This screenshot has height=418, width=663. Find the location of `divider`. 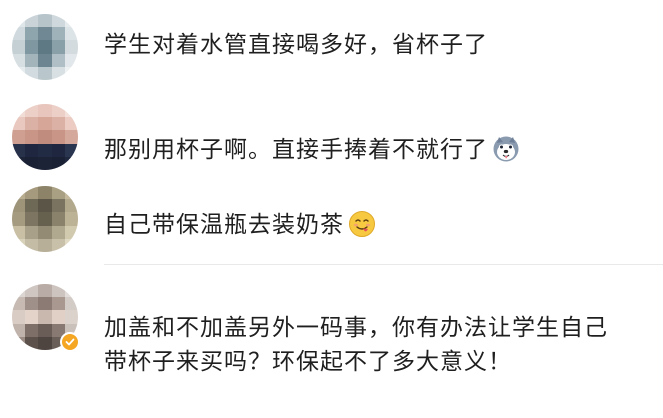

divider is located at coordinates (383, 264).